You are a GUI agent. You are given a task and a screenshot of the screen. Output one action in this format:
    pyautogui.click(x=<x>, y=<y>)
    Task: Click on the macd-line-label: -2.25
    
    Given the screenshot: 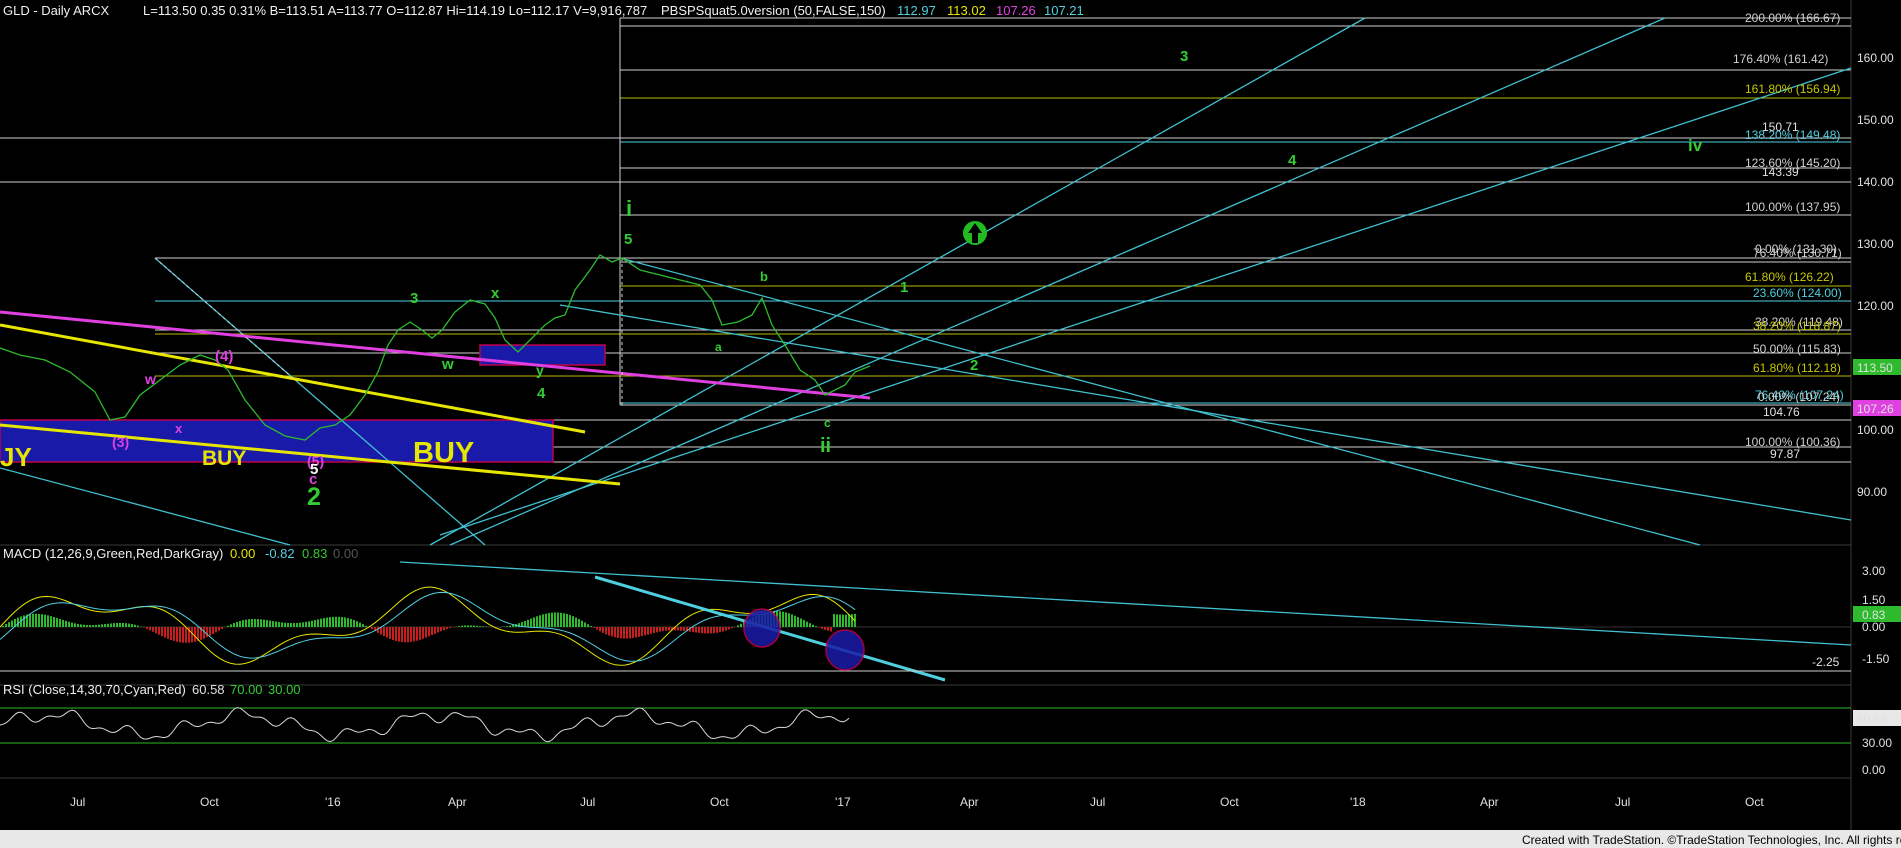 What is the action you would take?
    pyautogui.click(x=1826, y=662)
    